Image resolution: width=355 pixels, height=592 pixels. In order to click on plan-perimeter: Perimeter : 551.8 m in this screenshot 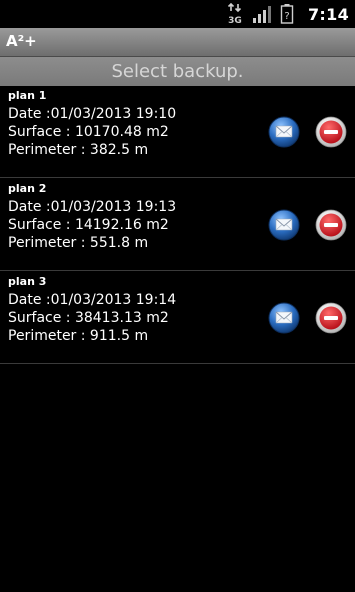, I will do `click(78, 243)`.